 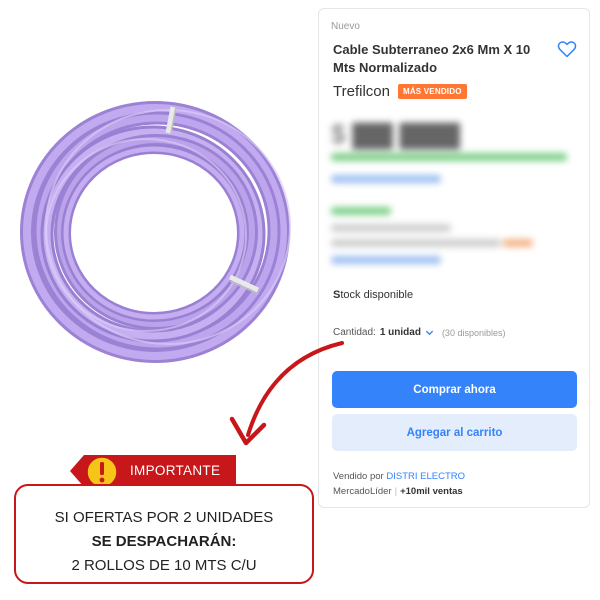 What do you see at coordinates (286, 393) in the screenshot?
I see `arrow-icon` at bounding box center [286, 393].